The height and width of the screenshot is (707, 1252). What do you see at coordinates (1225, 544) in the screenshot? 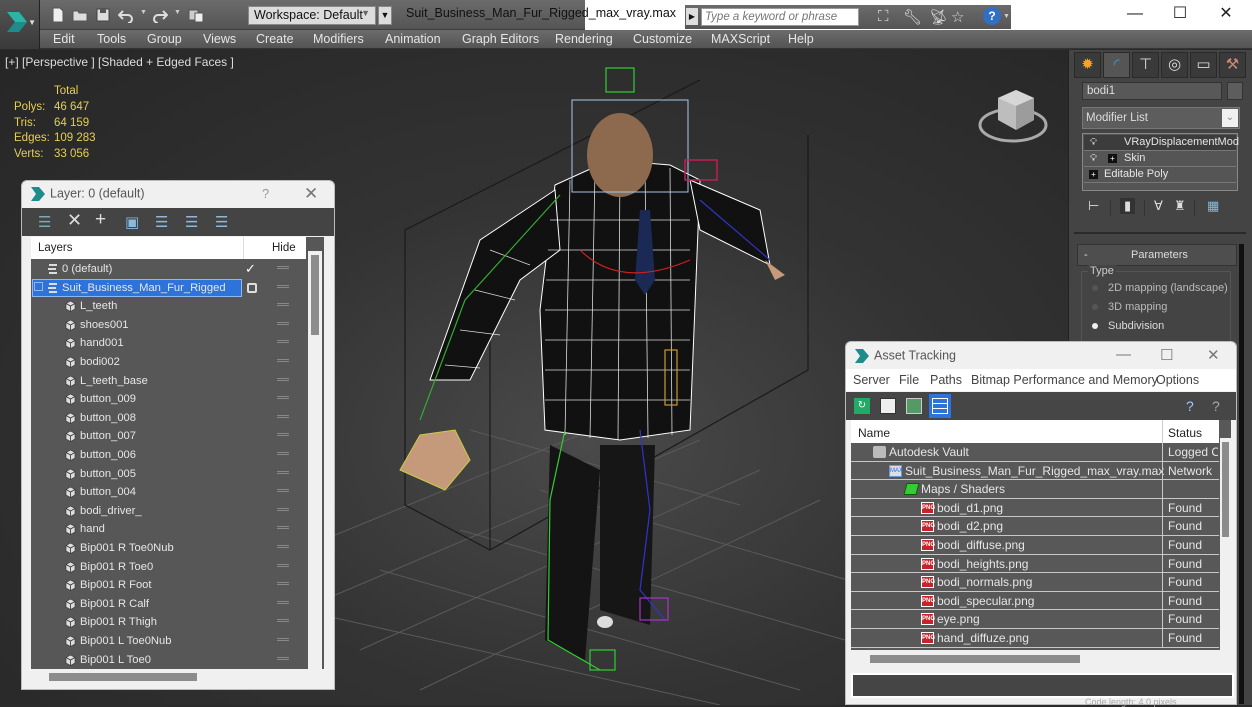
I see `asset-vertical-scrollbar` at bounding box center [1225, 544].